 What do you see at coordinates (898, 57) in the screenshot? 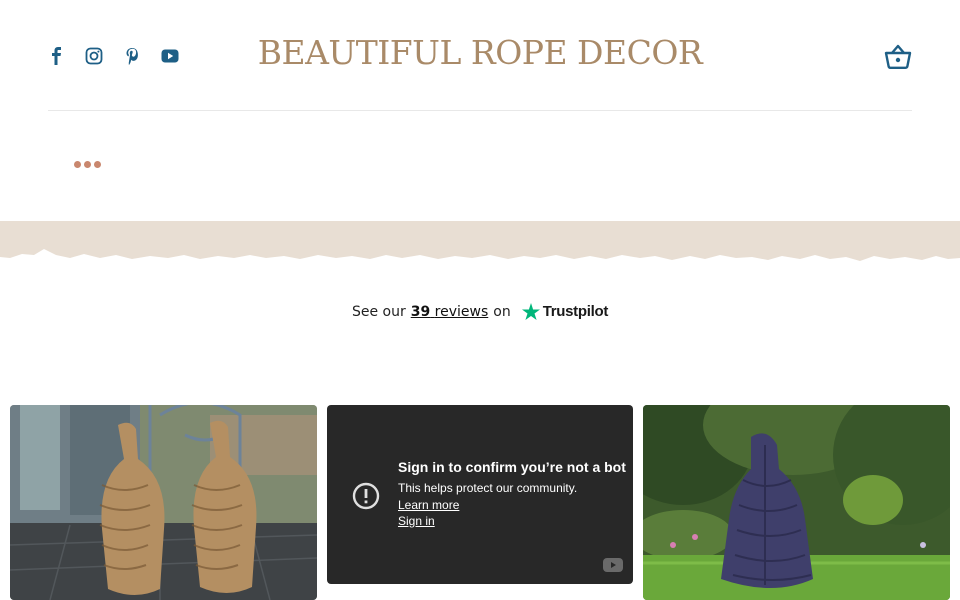
I see `basket-icon` at bounding box center [898, 57].